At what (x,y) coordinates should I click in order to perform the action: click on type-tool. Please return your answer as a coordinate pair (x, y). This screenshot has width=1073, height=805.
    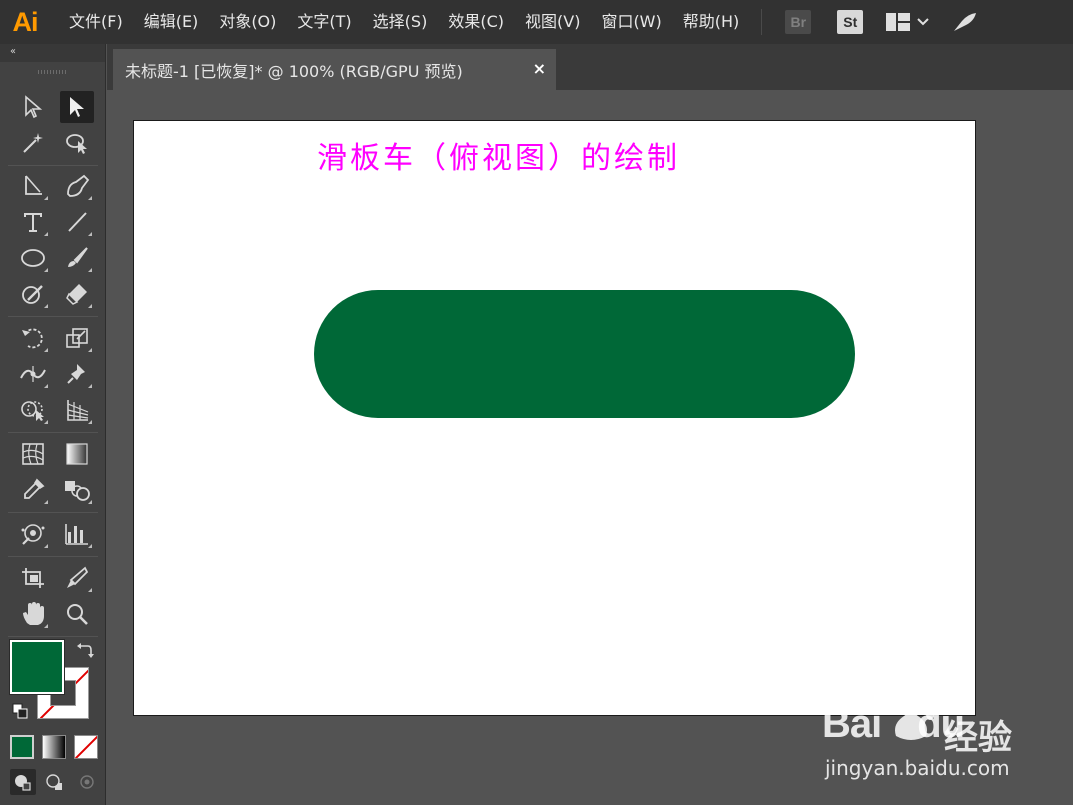
    Looking at the image, I should click on (33, 222).